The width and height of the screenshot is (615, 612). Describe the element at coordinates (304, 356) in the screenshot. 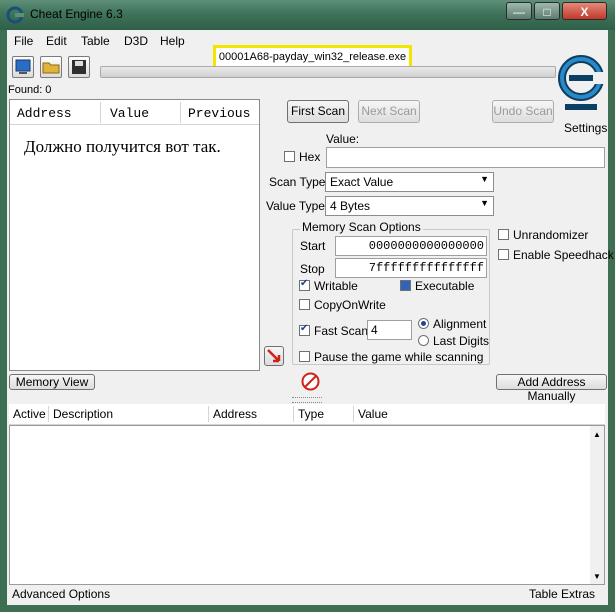

I see `pause-game-checkbox` at that location.